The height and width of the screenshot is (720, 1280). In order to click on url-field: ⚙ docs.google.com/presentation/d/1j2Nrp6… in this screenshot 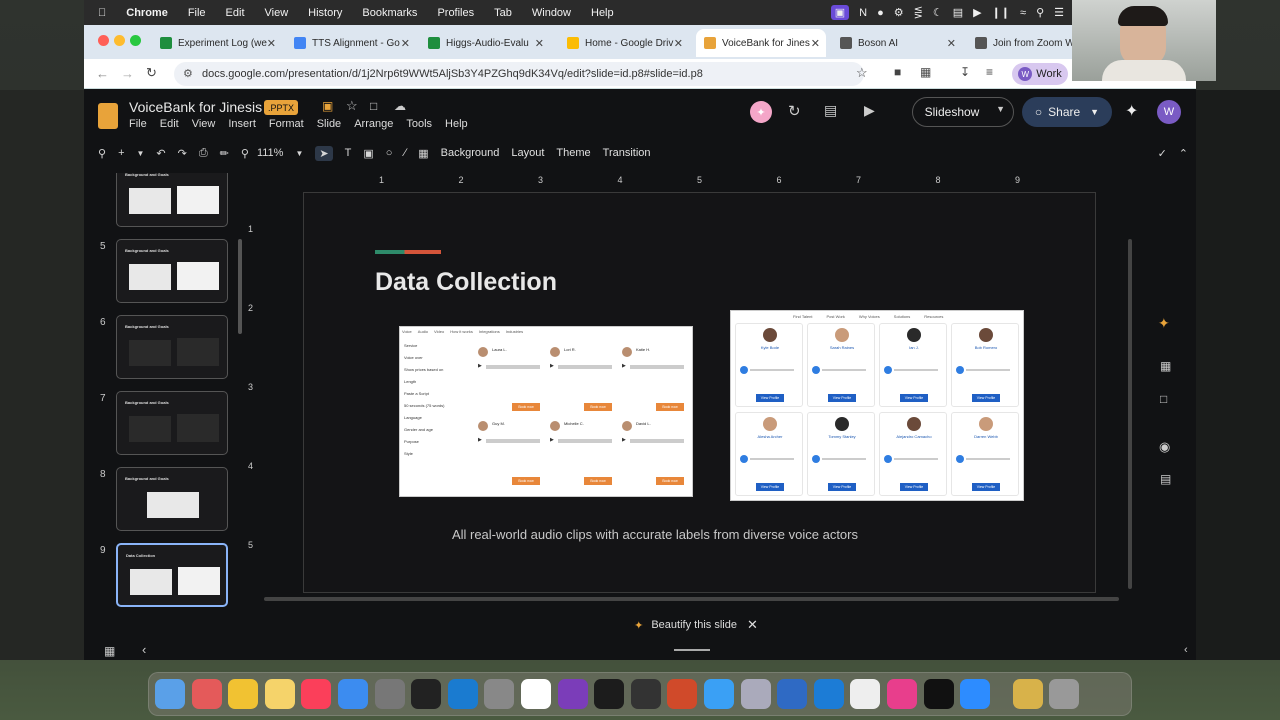, I will do `click(519, 74)`.